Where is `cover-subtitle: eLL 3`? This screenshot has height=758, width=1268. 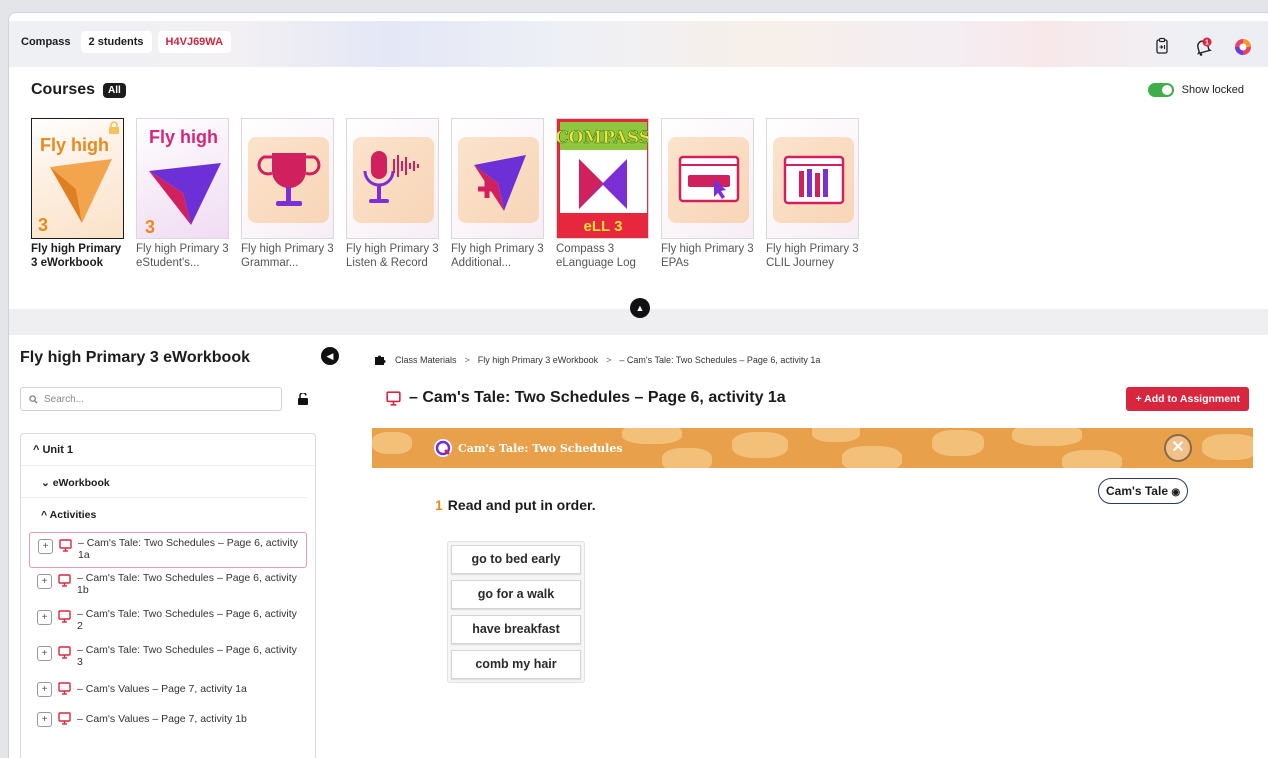 cover-subtitle: eLL 3 is located at coordinates (603, 226).